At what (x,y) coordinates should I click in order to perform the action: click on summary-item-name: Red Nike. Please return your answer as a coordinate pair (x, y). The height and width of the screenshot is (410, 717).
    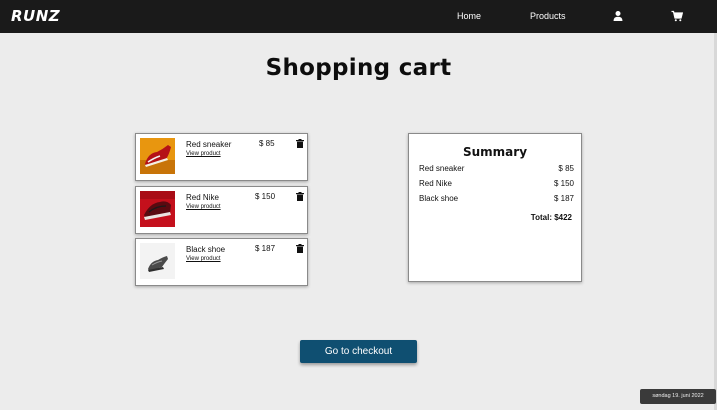
    Looking at the image, I should click on (435, 183).